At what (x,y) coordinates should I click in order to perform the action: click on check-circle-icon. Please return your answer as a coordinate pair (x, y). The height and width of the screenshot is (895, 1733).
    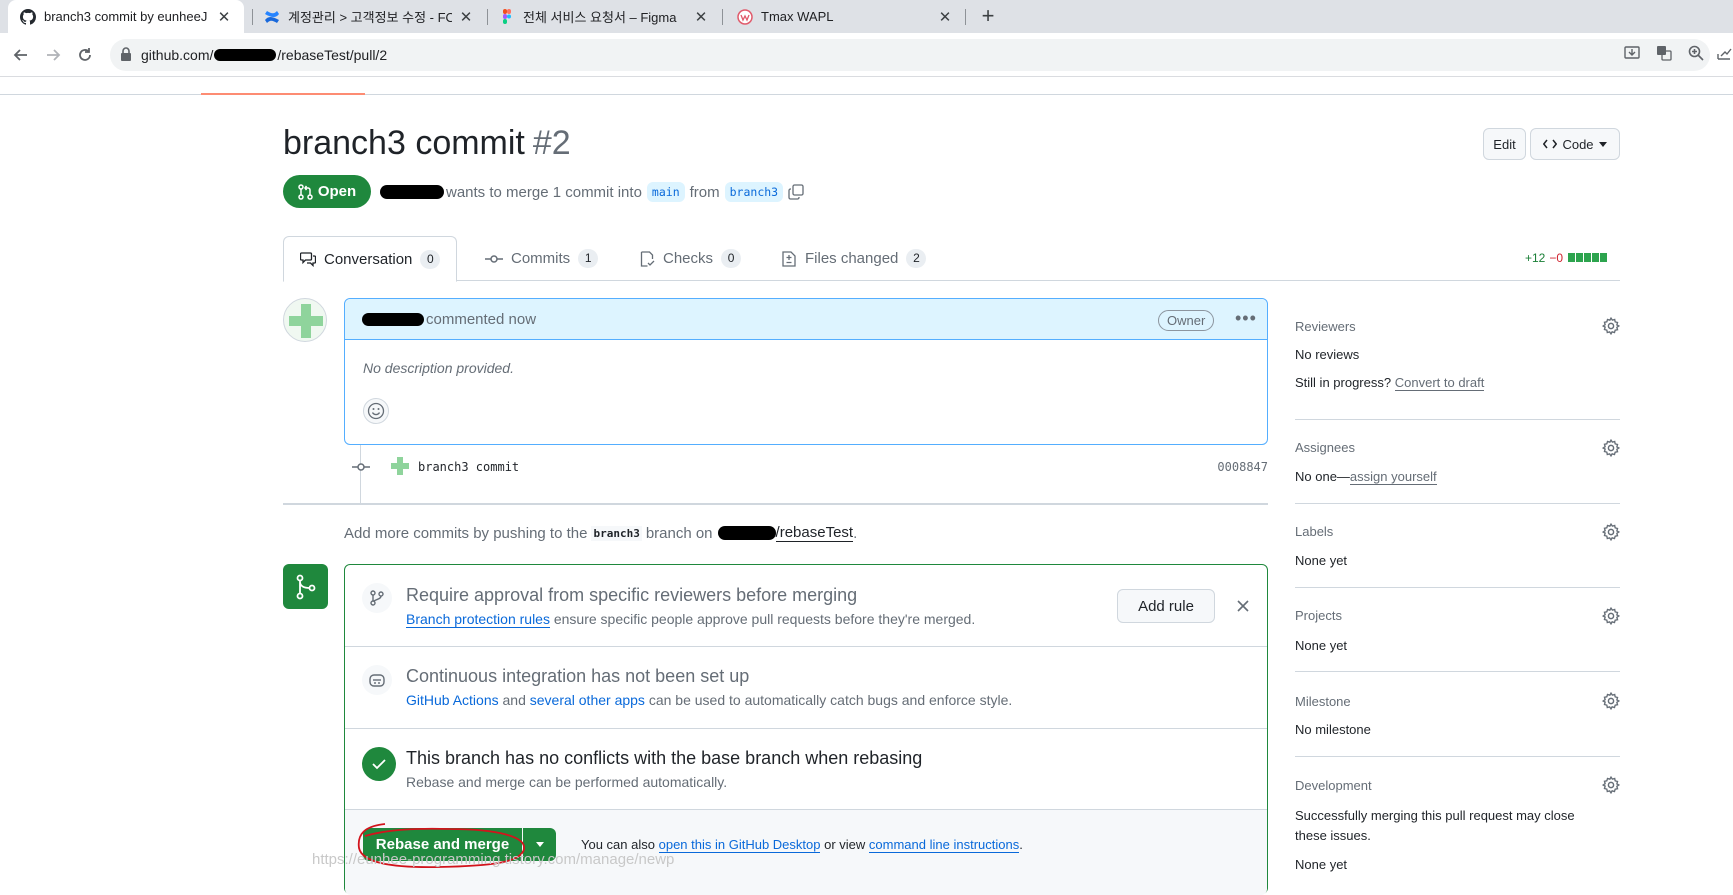
    Looking at the image, I should click on (379, 764).